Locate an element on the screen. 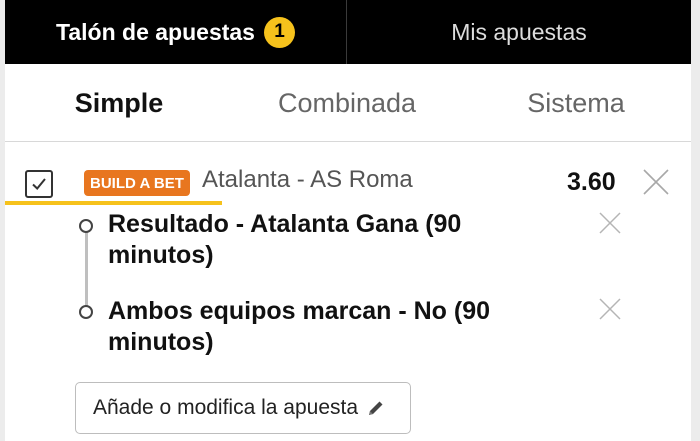 The width and height of the screenshot is (700, 441). tab-combinada: Combinada is located at coordinates (347, 103).